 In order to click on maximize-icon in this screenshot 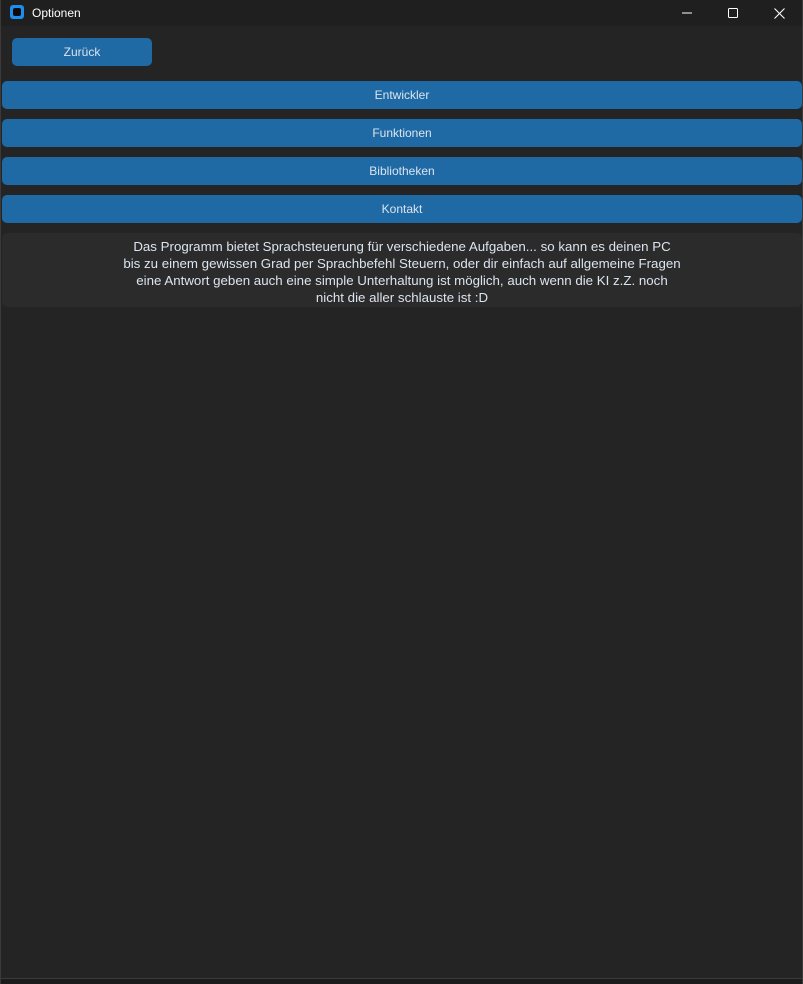, I will do `click(733, 13)`.